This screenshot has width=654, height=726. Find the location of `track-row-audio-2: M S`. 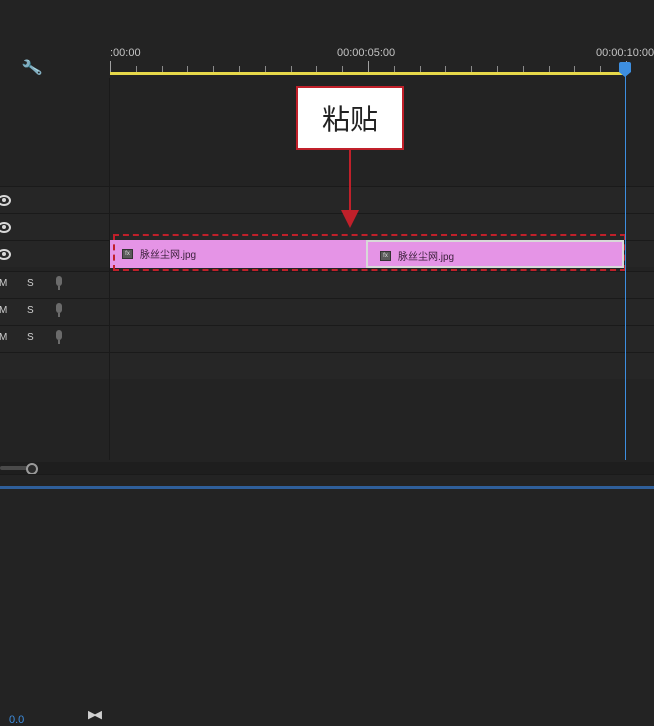

track-row-audio-2: M S is located at coordinates (327, 311).